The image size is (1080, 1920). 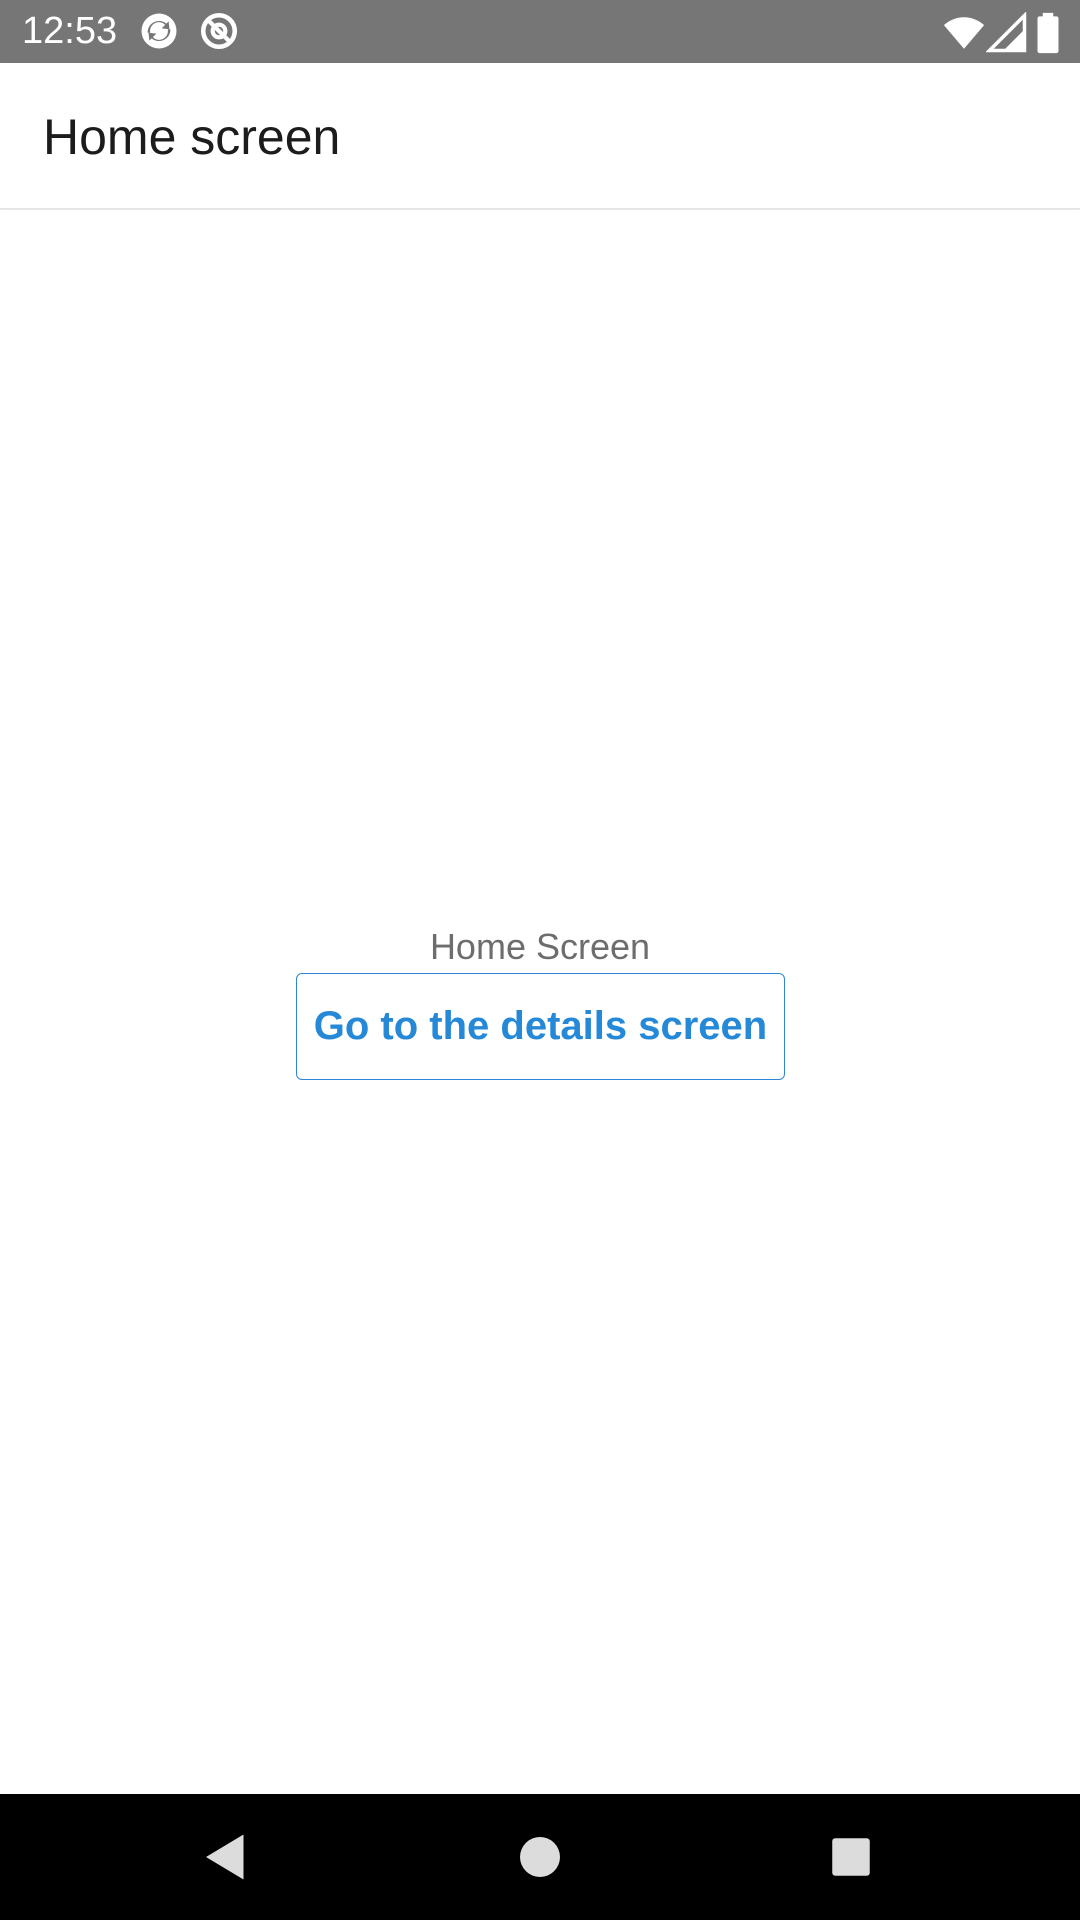 I want to click on home-icon, so click(x=540, y=1857).